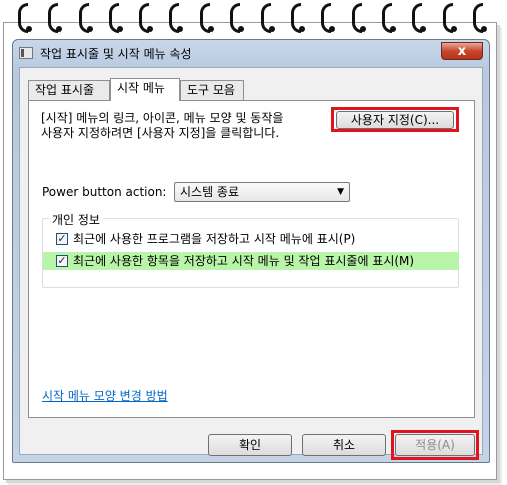 The image size is (507, 485). What do you see at coordinates (344, 445) in the screenshot?
I see `cancel-button: 취소` at bounding box center [344, 445].